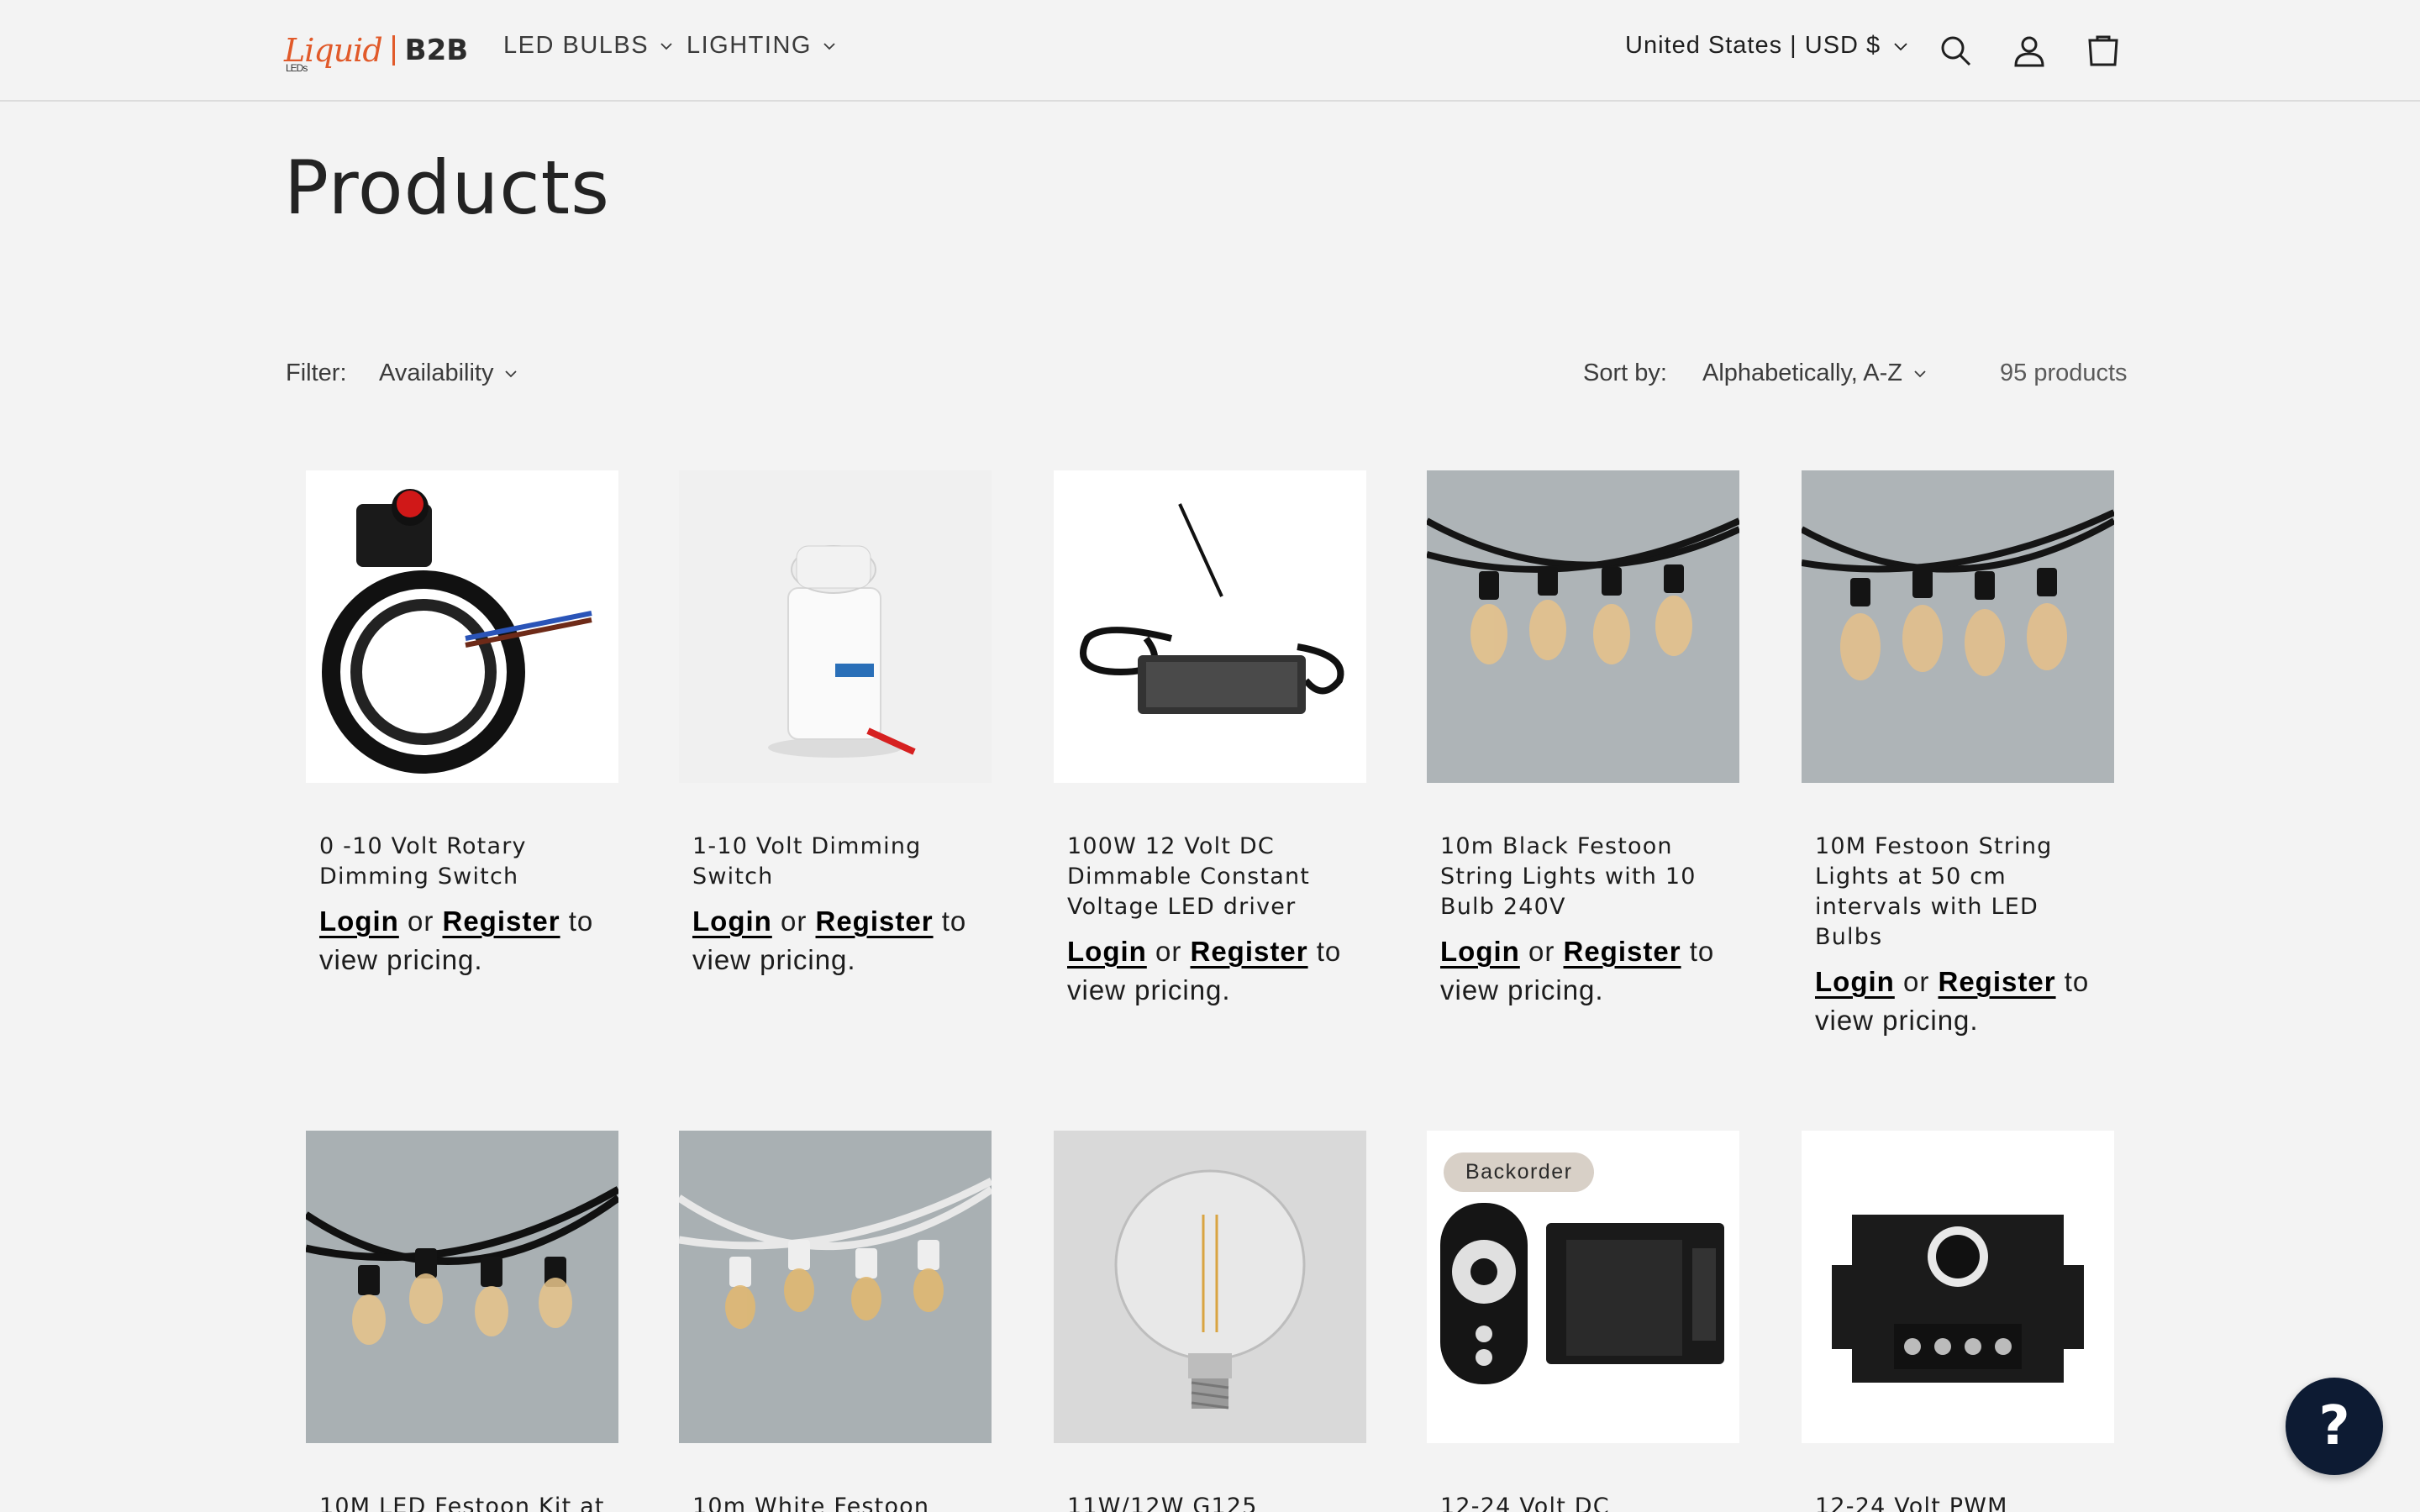 Image resolution: width=2420 pixels, height=1512 pixels. I want to click on product-title: 11W/12W G125 Dimmable, so click(1210, 1502).